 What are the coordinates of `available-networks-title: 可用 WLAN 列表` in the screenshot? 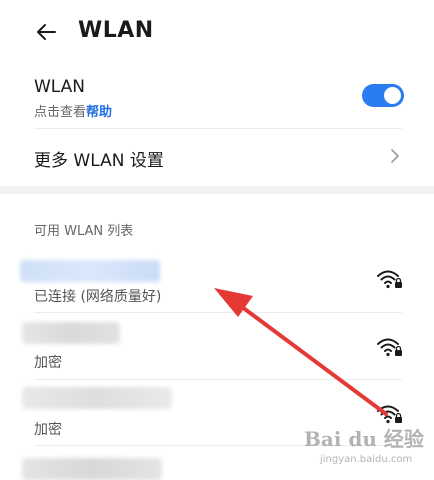 It's located at (84, 231).